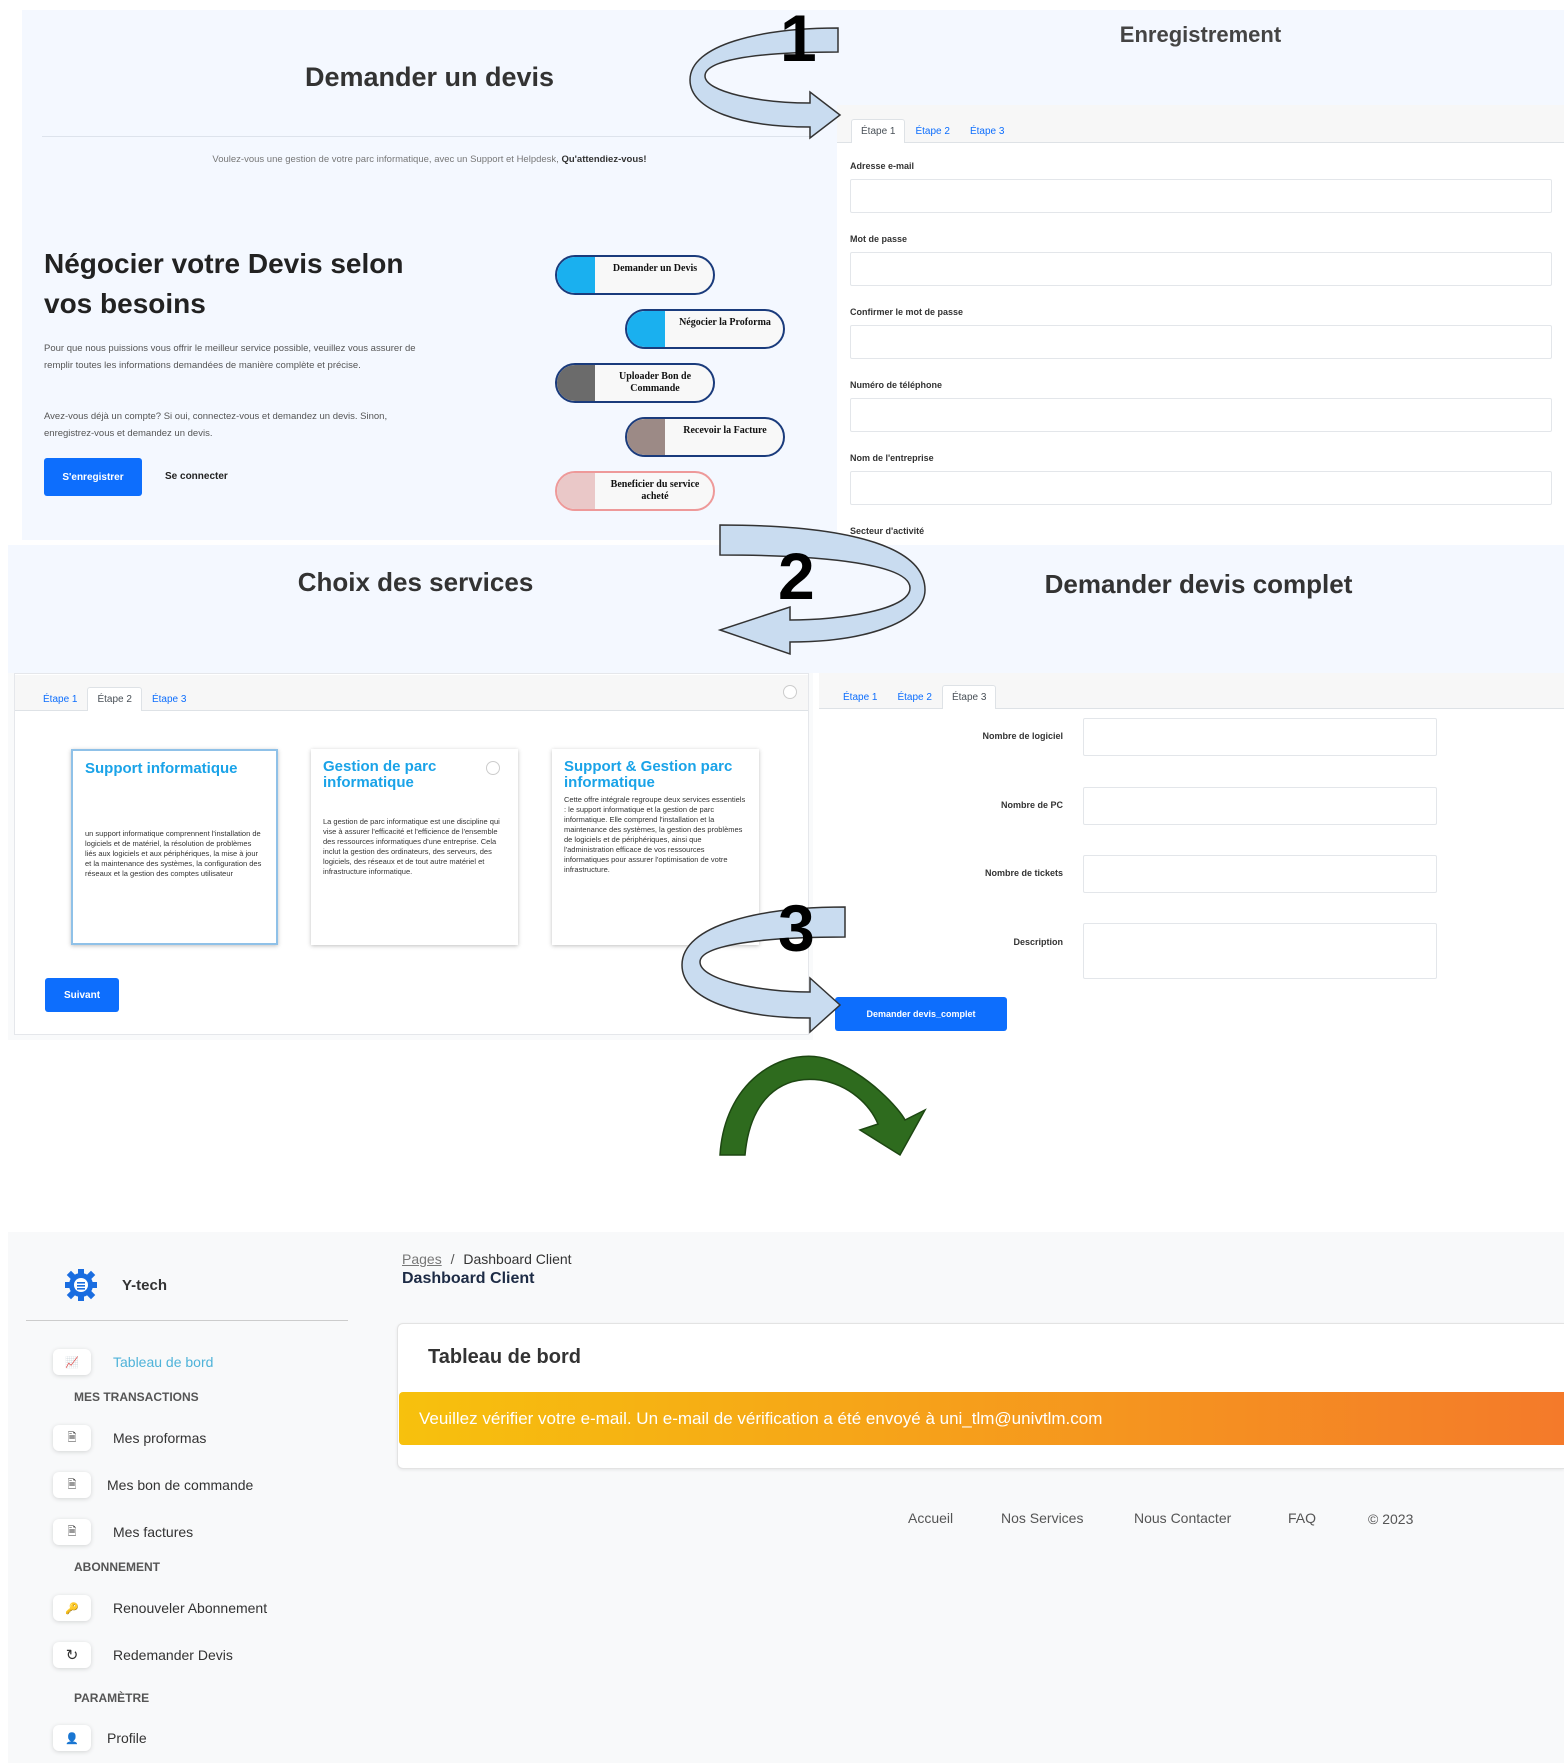  I want to click on breadcrumb-current: Dashboard Client, so click(517, 1259).